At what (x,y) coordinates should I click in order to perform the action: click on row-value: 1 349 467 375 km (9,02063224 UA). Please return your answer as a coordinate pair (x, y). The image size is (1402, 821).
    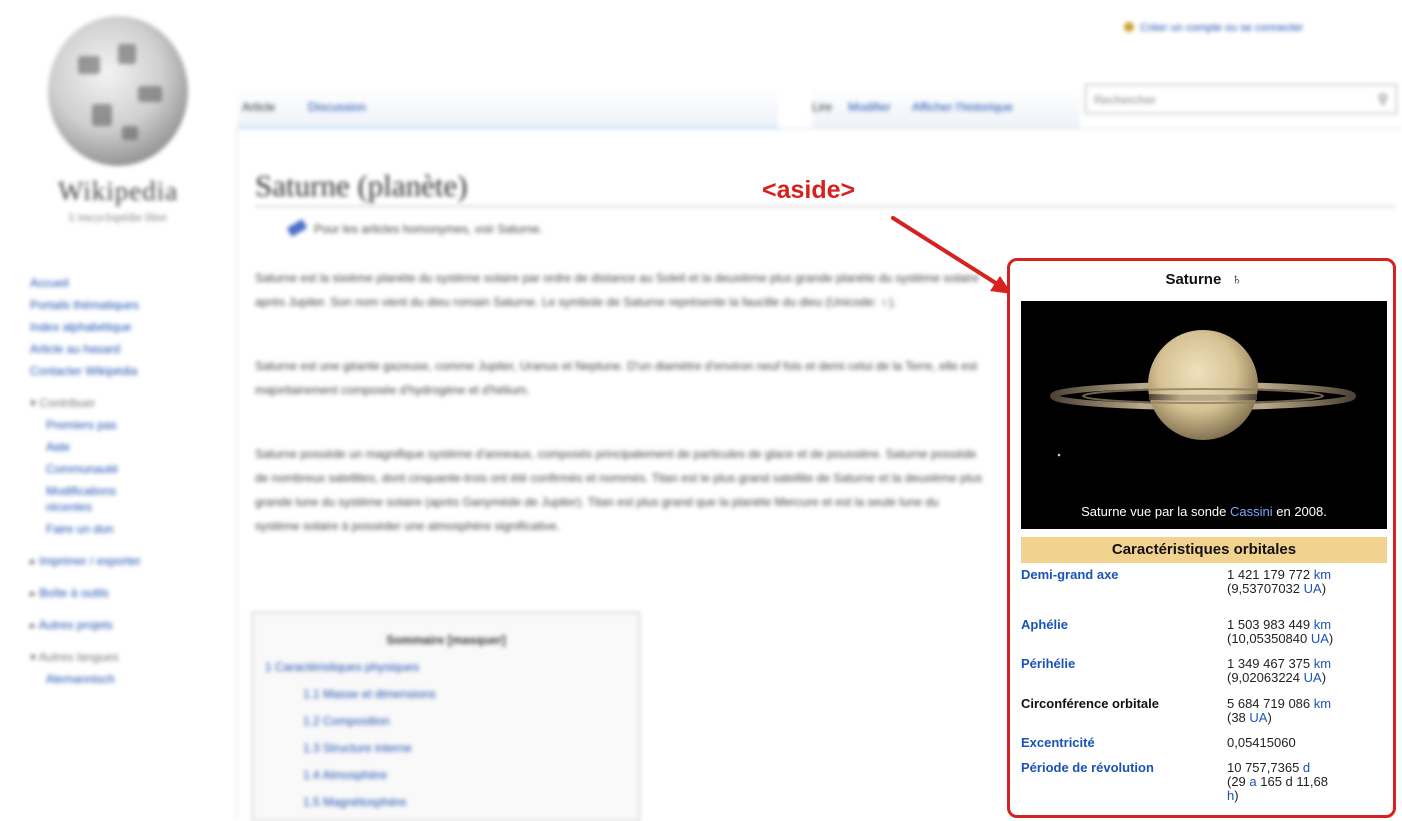
    Looking at the image, I should click on (1307, 671).